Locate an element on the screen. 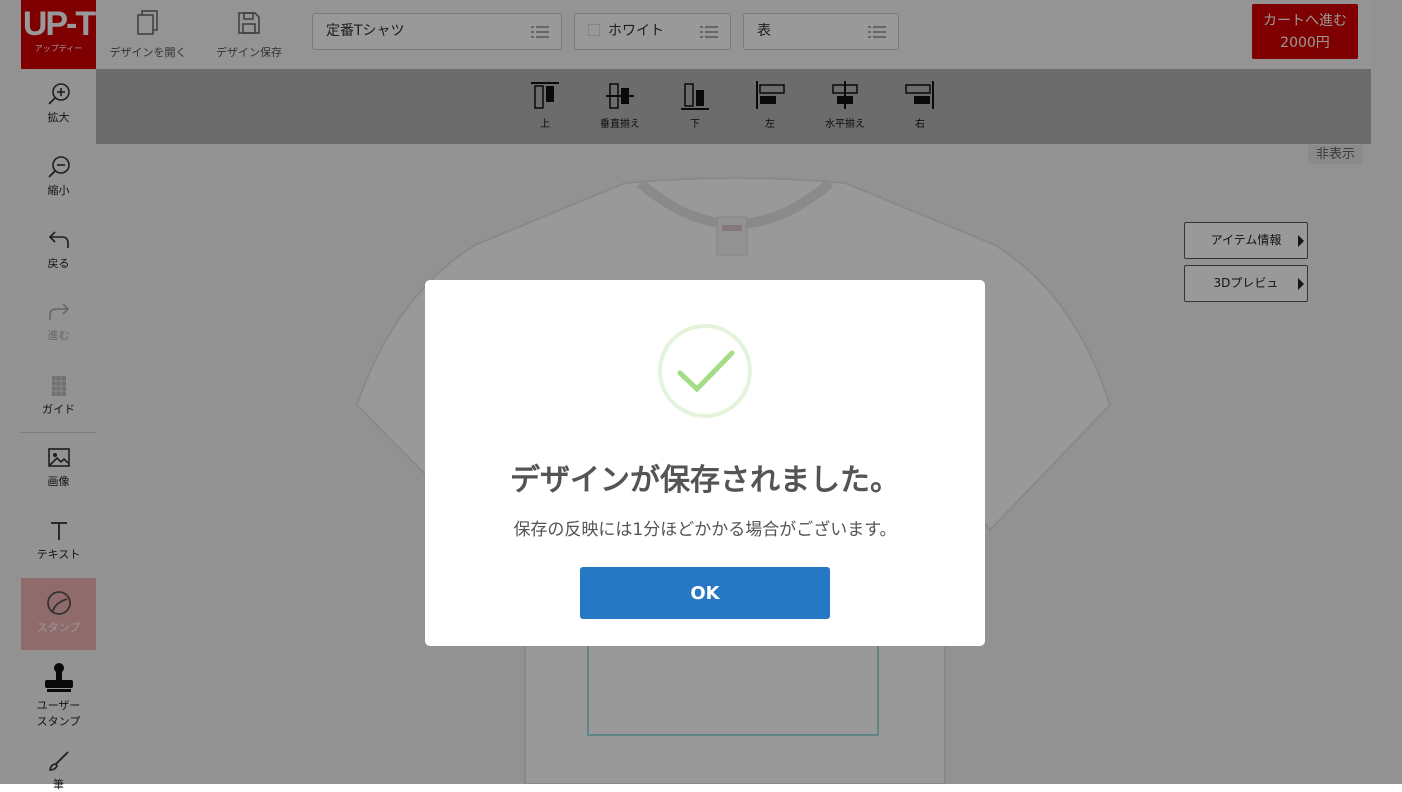 Image resolution: width=1402 pixels, height=792 pixels. ok-button: OK is located at coordinates (705, 593).